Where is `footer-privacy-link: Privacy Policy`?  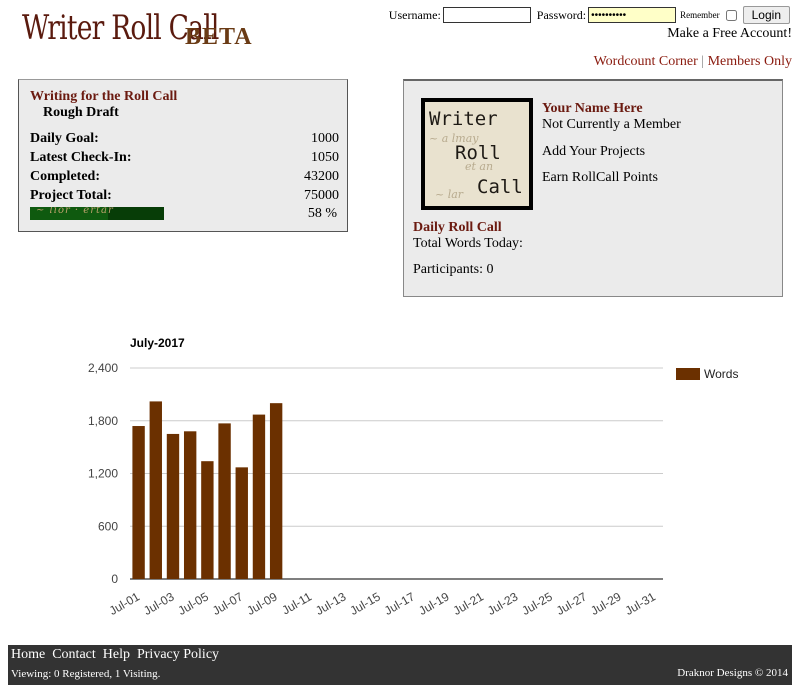 footer-privacy-link: Privacy Policy is located at coordinates (178, 654).